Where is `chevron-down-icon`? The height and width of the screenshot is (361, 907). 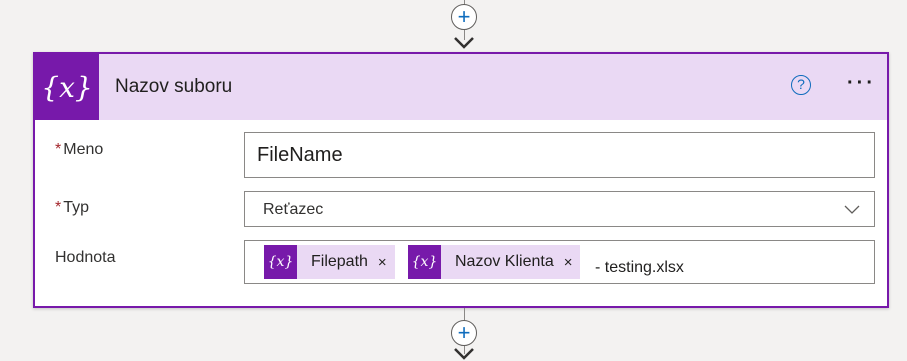 chevron-down-icon is located at coordinates (852, 209).